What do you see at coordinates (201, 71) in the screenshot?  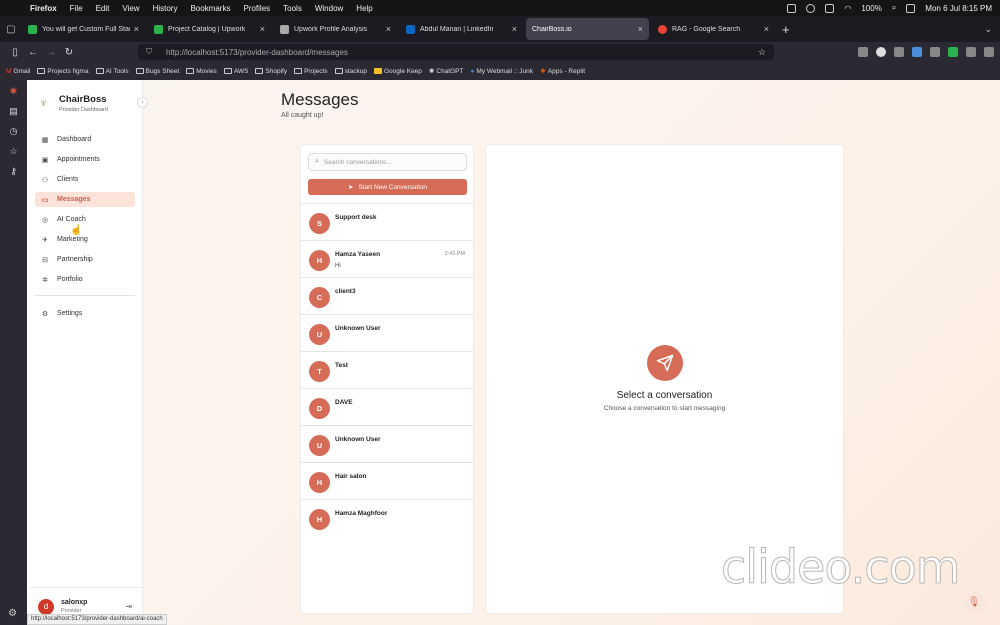 I see `bookmark-folder: Movies` at bounding box center [201, 71].